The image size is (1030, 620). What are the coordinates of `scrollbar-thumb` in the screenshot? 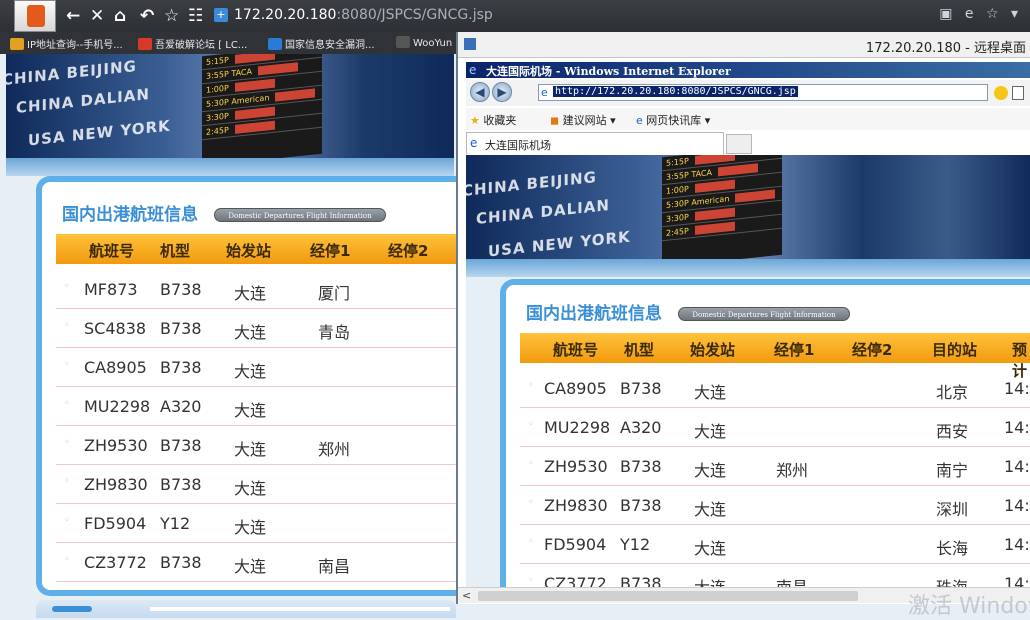 It's located at (668, 596).